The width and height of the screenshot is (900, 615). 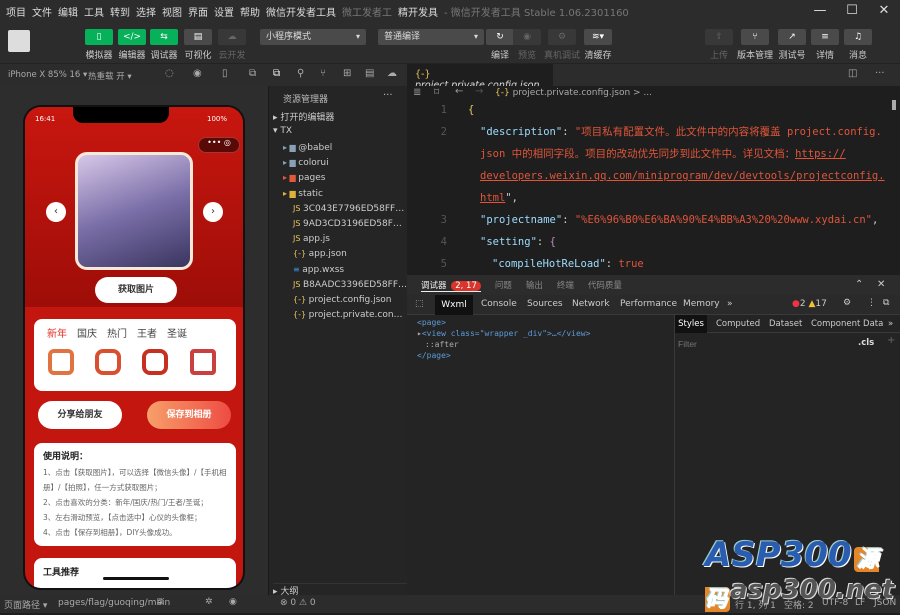 I want to click on record-icon: ◉, so click(x=197, y=73).